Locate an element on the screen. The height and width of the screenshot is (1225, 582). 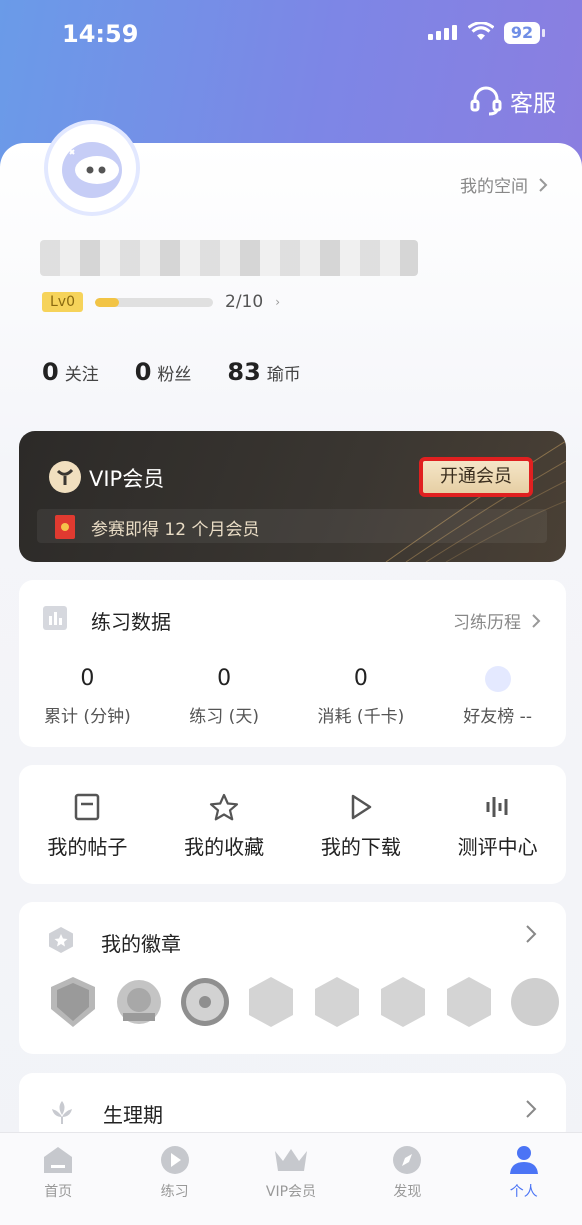
person-icon is located at coordinates (523, 1160).